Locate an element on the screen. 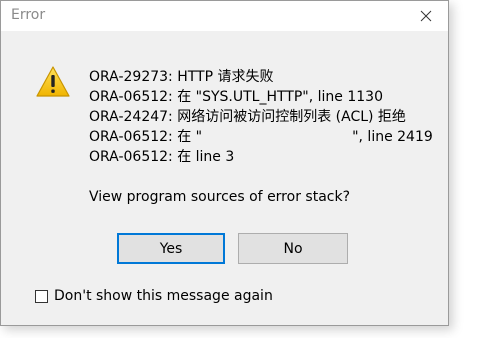  dont-show-again-row: Don't show this message again is located at coordinates (154, 296).